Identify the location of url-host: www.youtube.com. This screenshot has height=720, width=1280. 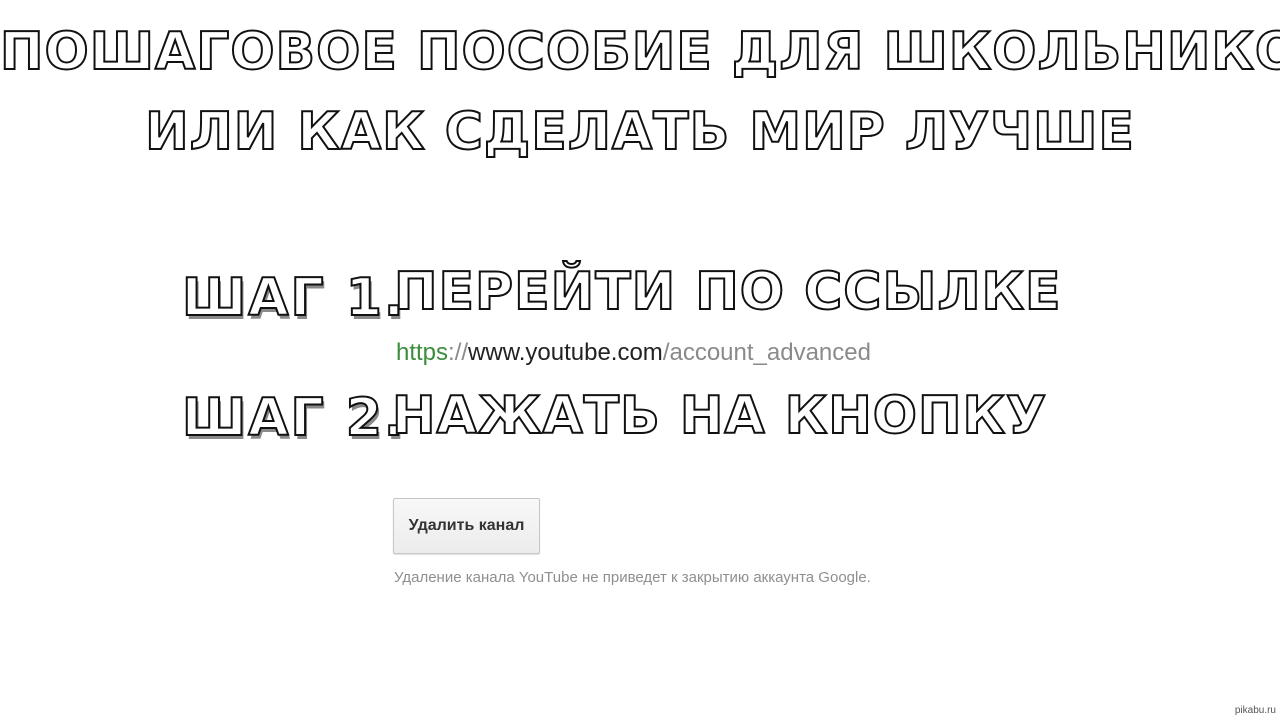
(565, 352).